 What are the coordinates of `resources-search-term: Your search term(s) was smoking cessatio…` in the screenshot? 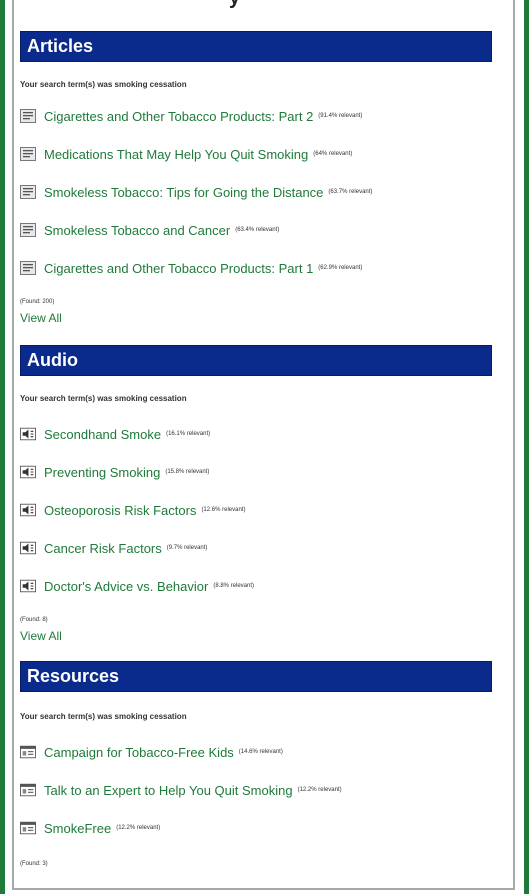 It's located at (103, 716).